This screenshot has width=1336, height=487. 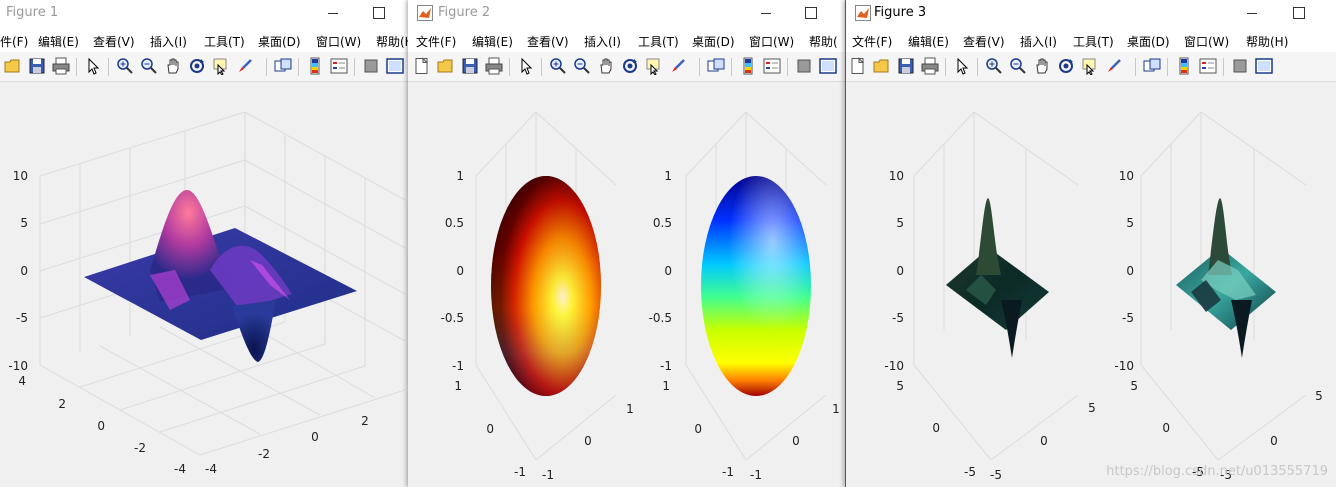 I want to click on menu-help: 帮助(, so click(x=823, y=41).